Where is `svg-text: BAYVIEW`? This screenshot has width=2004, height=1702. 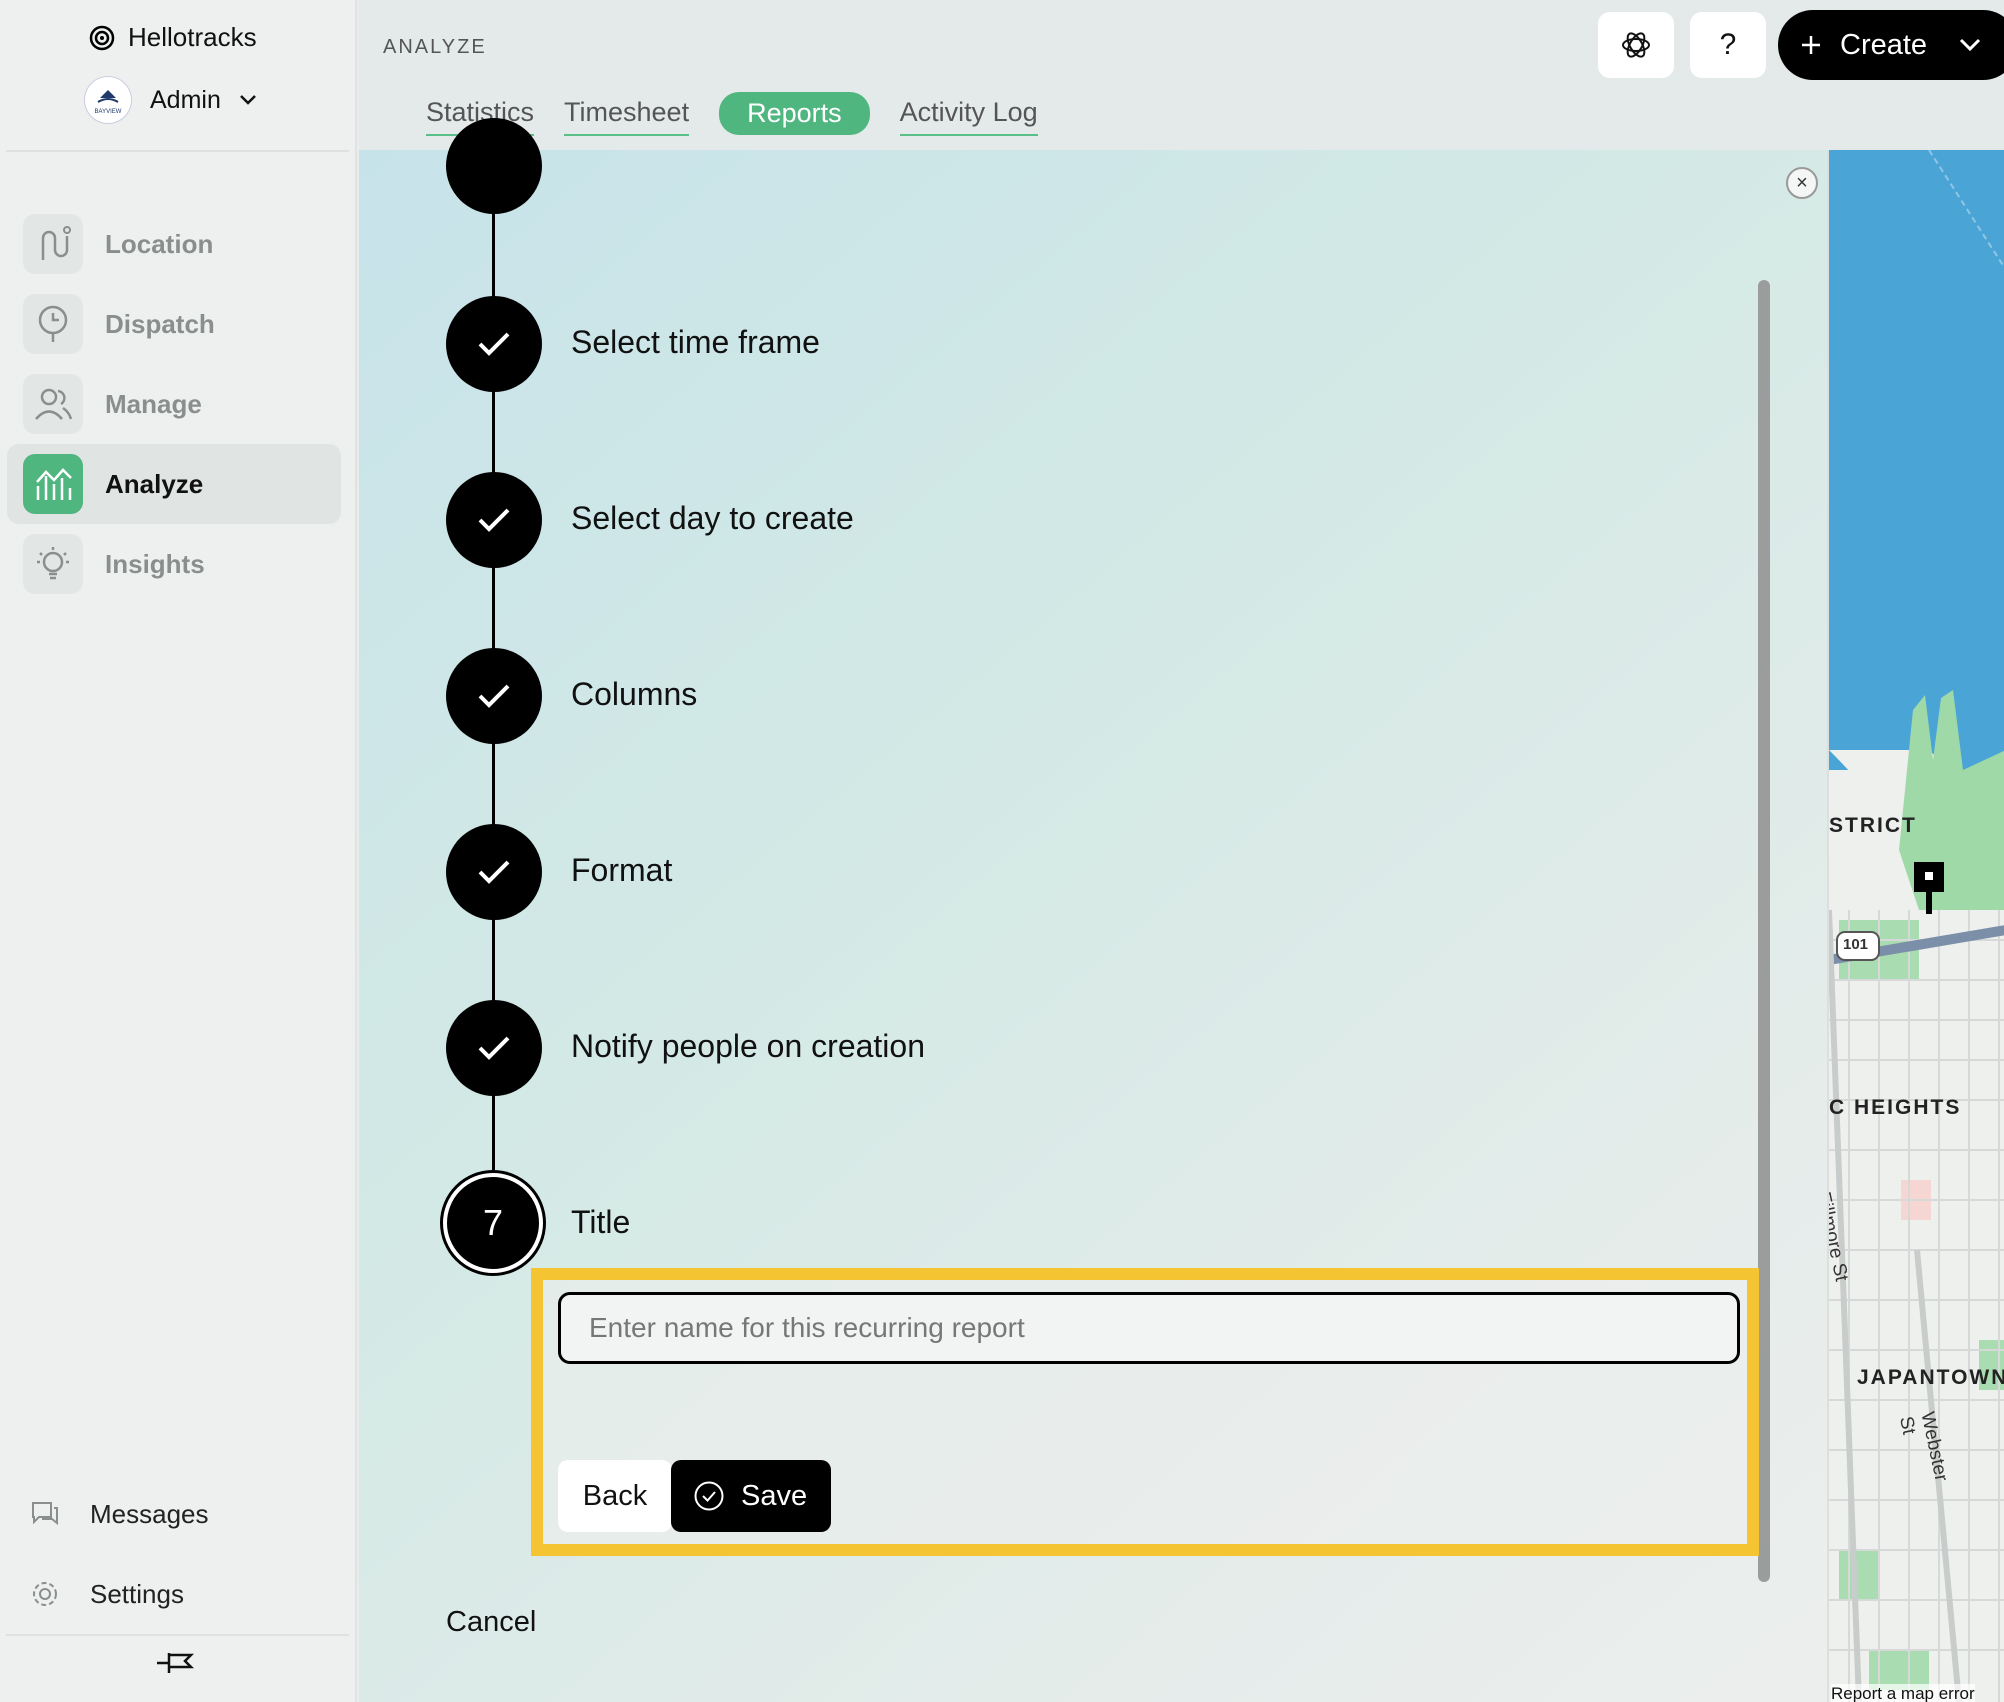 svg-text: BAYVIEW is located at coordinates (108, 112).